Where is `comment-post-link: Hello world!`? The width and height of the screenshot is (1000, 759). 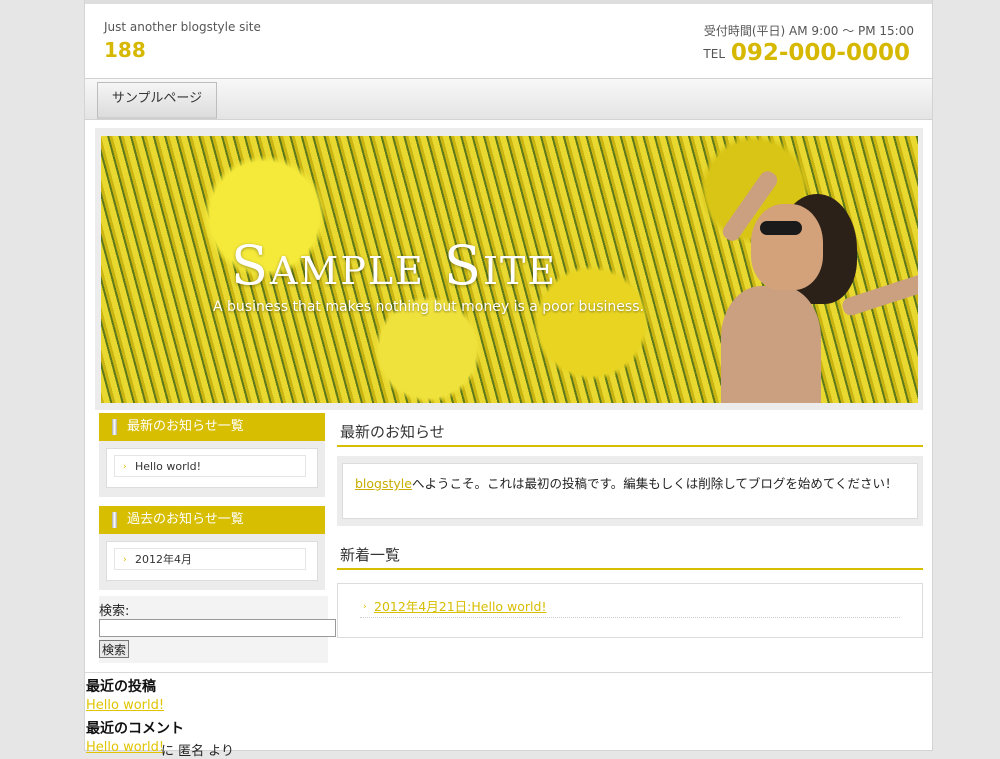 comment-post-link: Hello world! is located at coordinates (125, 747).